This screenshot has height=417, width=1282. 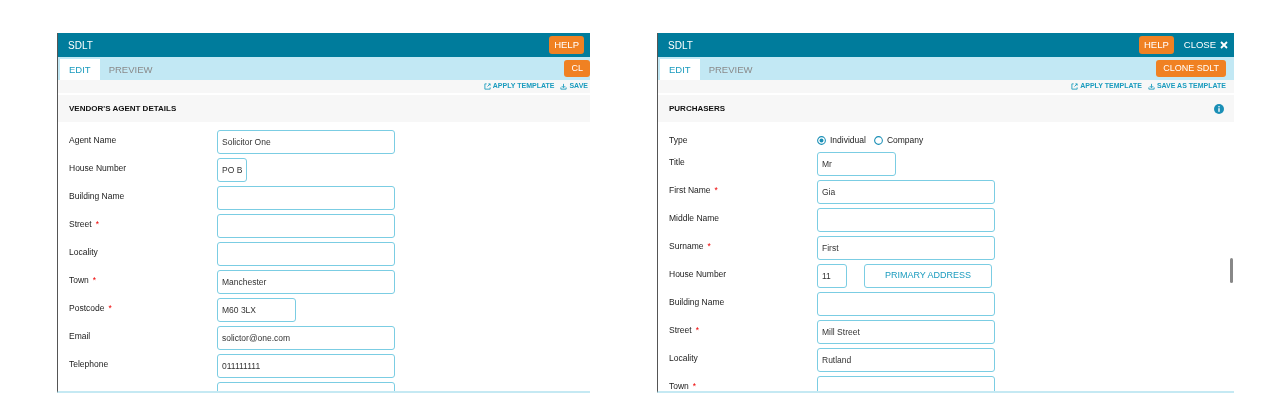 I want to click on input-field: Mr, so click(x=856, y=164).